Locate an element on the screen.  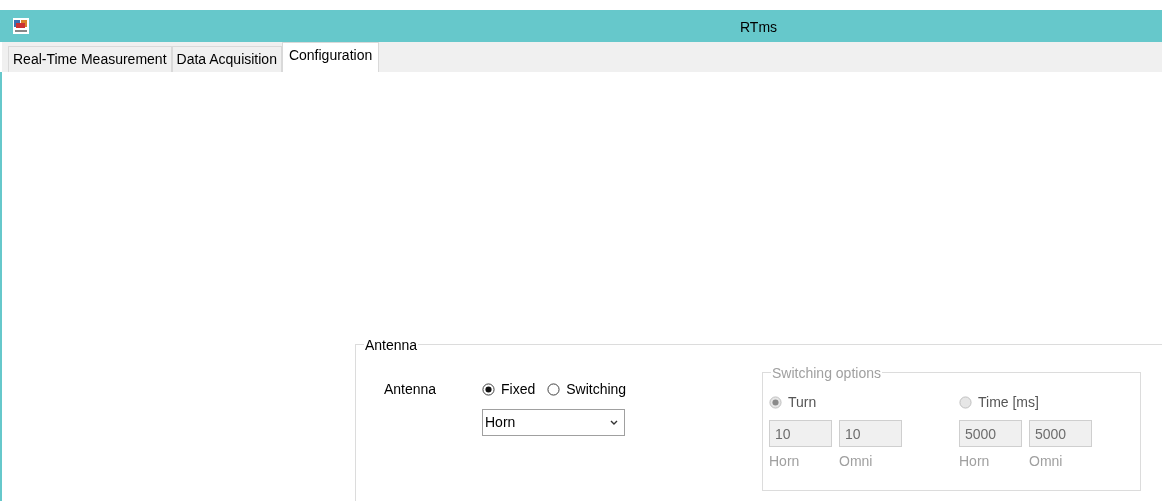
radio-icon is located at coordinates (554, 389).